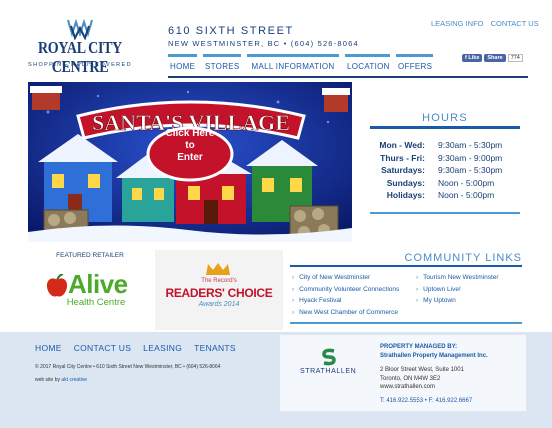 This screenshot has height=428, width=552. Describe the element at coordinates (215, 348) in the screenshot. I see `footer-tenants-link: TENANTS` at that location.